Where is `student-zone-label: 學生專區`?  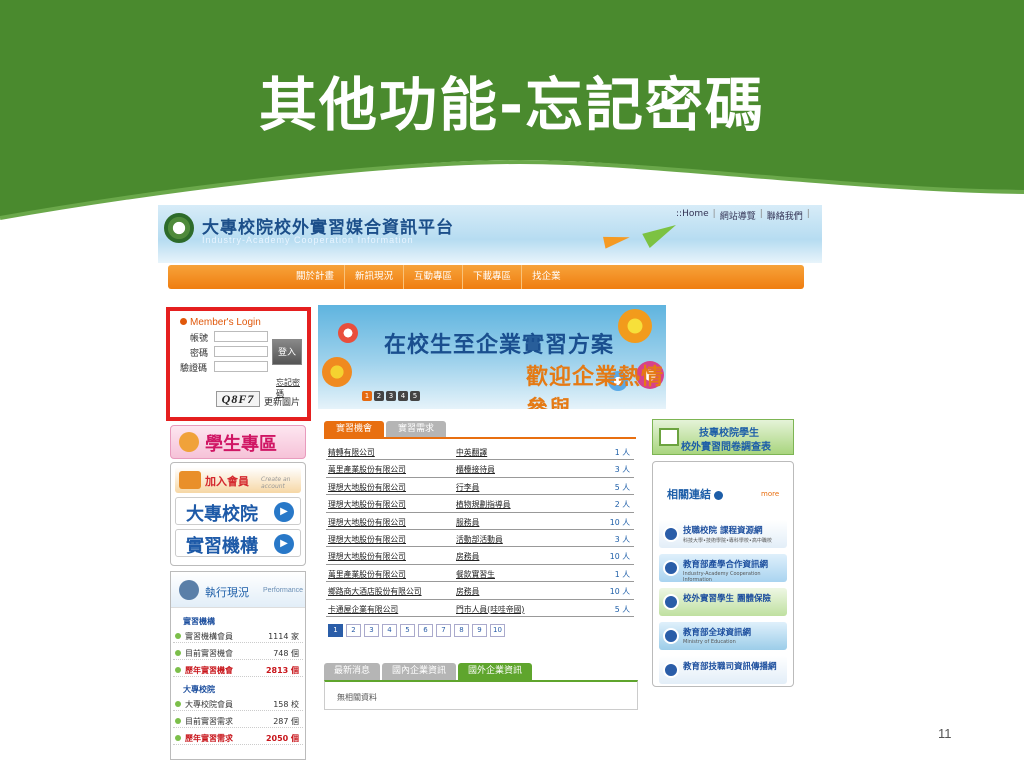 student-zone-label: 學生專區 is located at coordinates (241, 444).